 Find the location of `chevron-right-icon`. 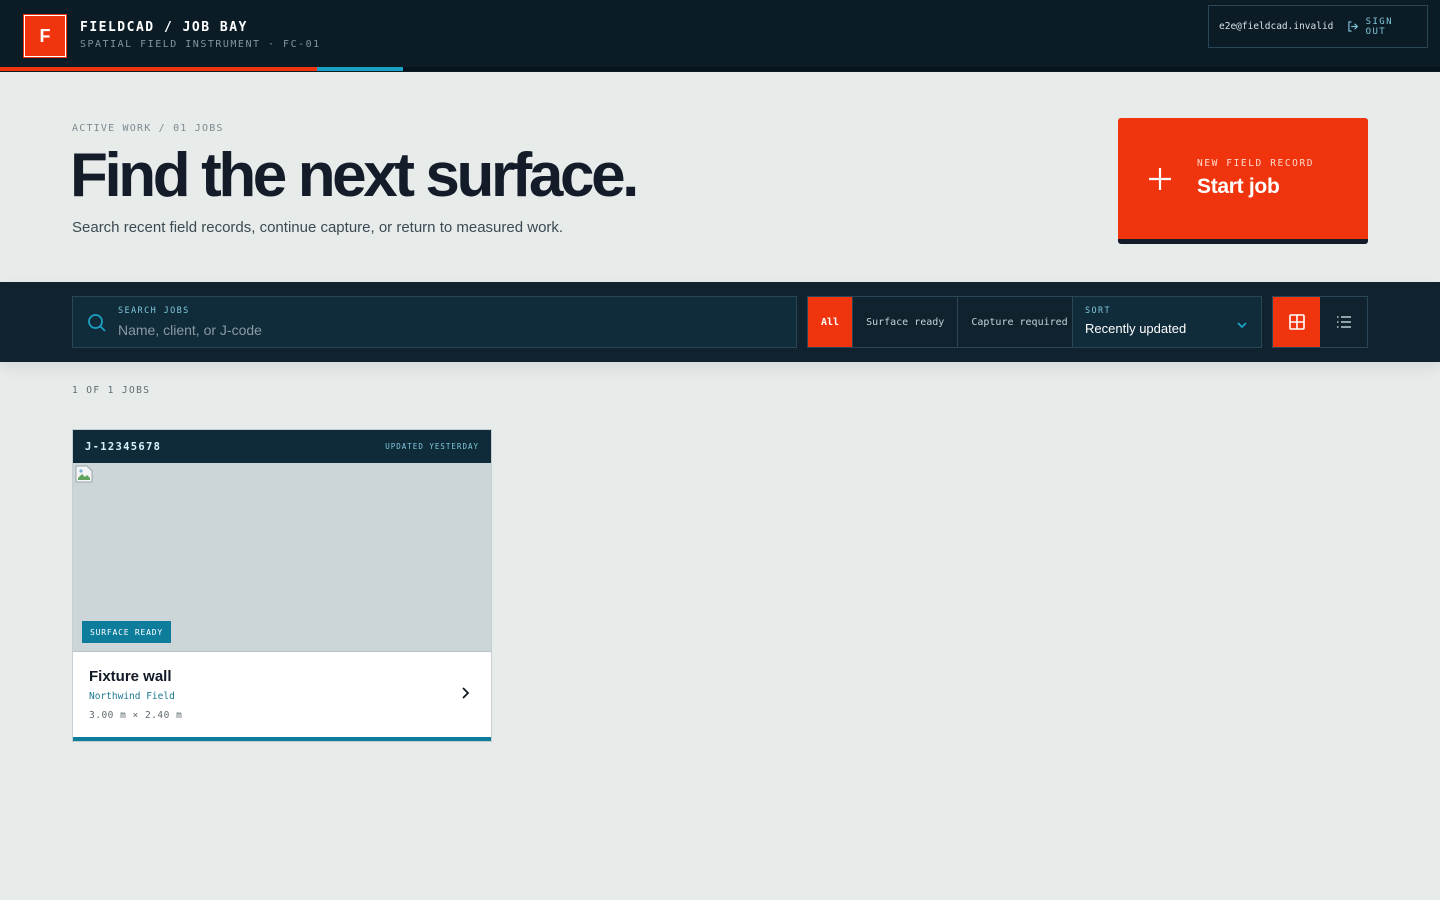

chevron-right-icon is located at coordinates (465, 693).